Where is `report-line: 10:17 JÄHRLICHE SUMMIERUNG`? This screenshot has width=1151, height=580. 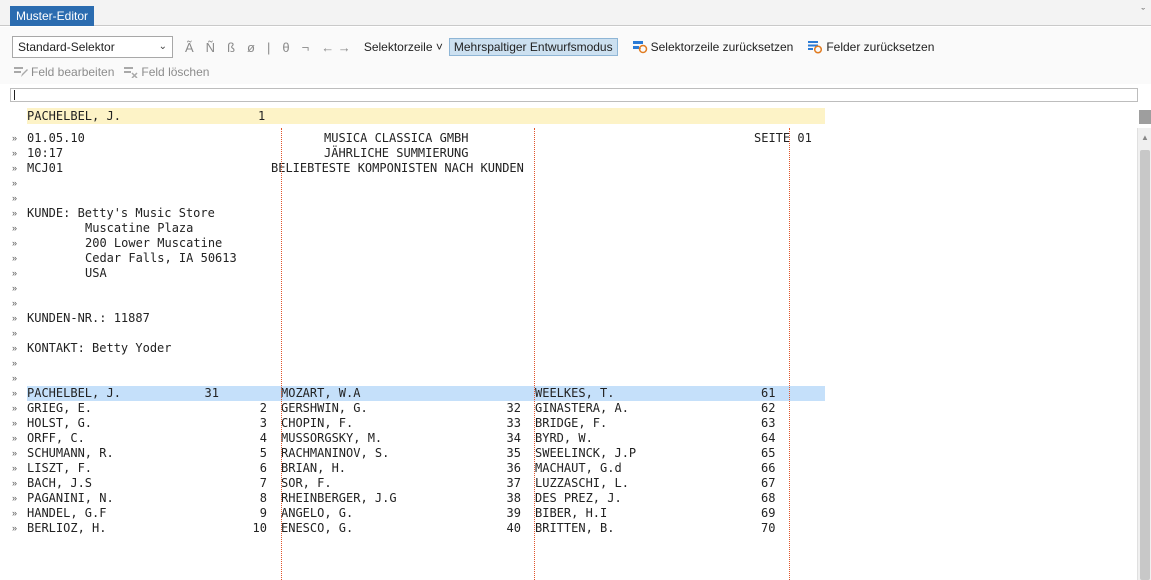
report-line: 10:17 JÄHRLICHE SUMMIERUNG is located at coordinates (577, 153).